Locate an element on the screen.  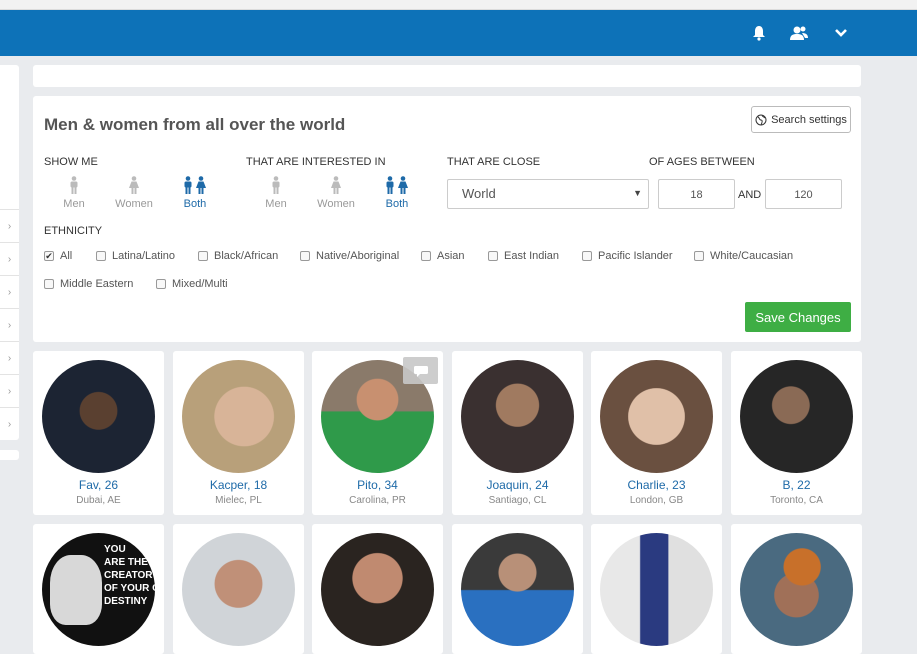
poster-line: ARE THE is located at coordinates (126, 562).